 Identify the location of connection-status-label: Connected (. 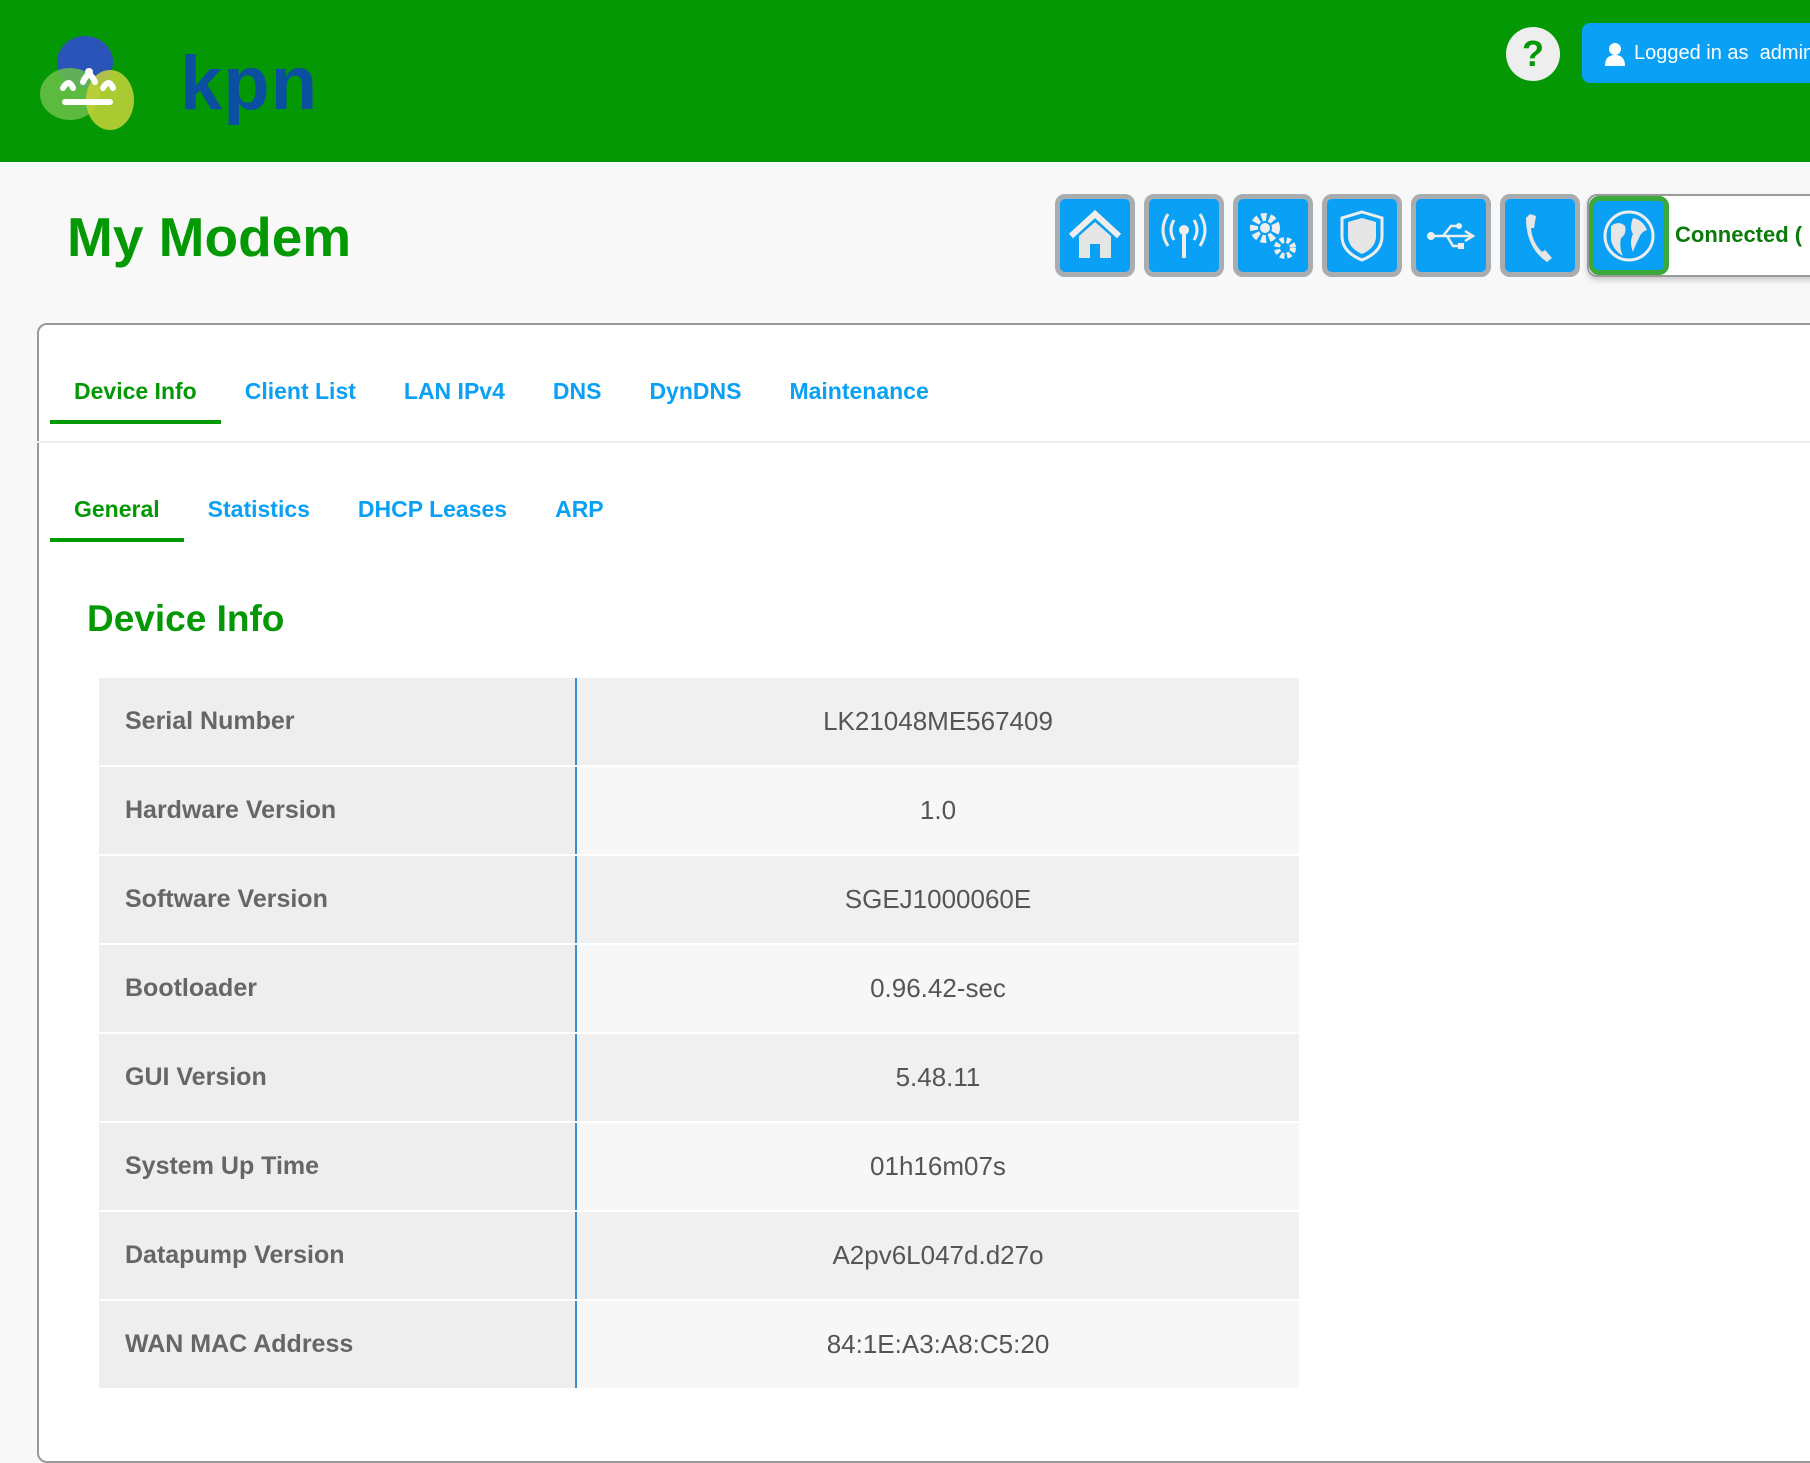
(1739, 234).